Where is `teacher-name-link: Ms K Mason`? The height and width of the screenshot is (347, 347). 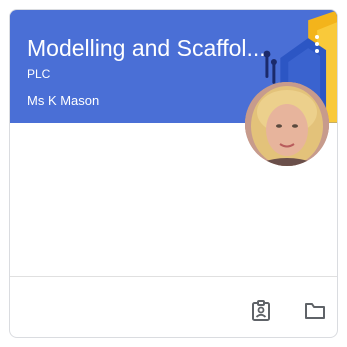
teacher-name-link: Ms K Mason is located at coordinates (63, 101).